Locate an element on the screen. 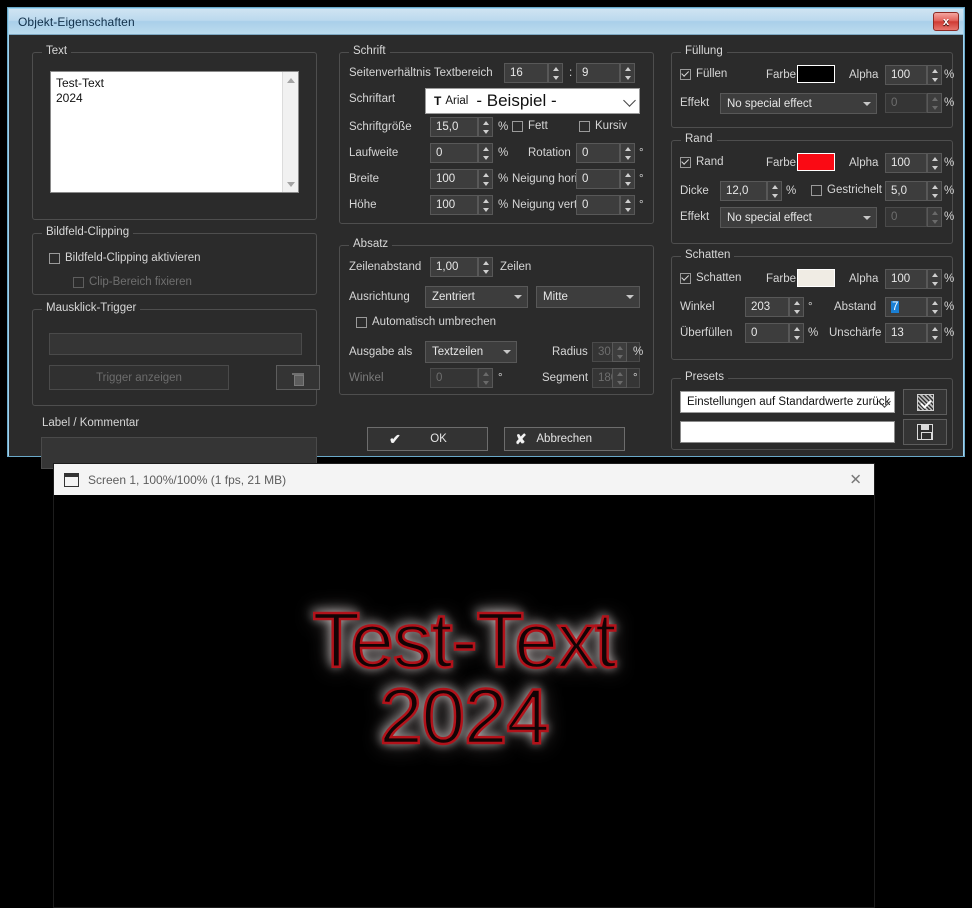 This screenshot has width=972, height=908. delete-trigger-button is located at coordinates (298, 377).